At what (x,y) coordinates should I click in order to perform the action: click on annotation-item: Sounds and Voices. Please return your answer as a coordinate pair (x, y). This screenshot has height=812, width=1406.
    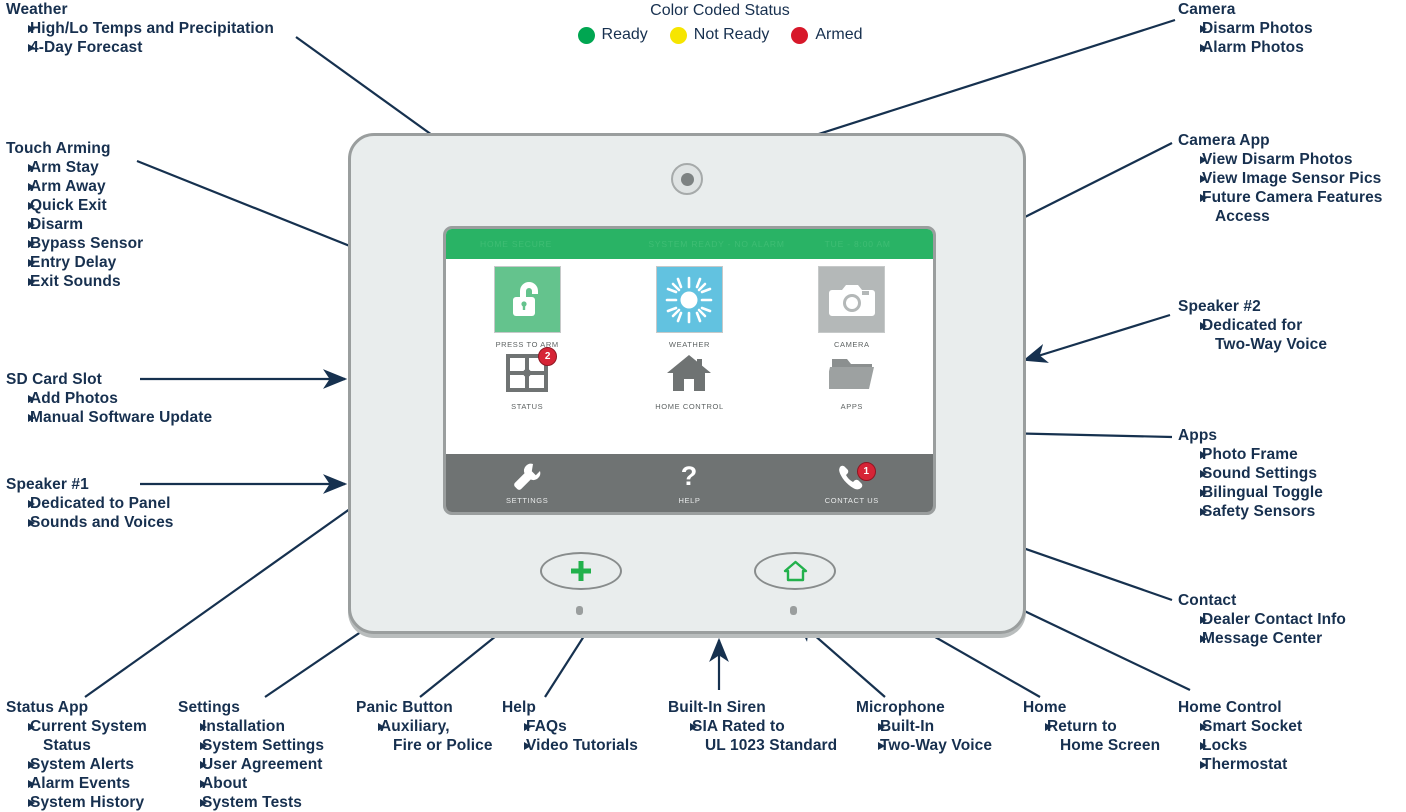
    Looking at the image, I should click on (90, 522).